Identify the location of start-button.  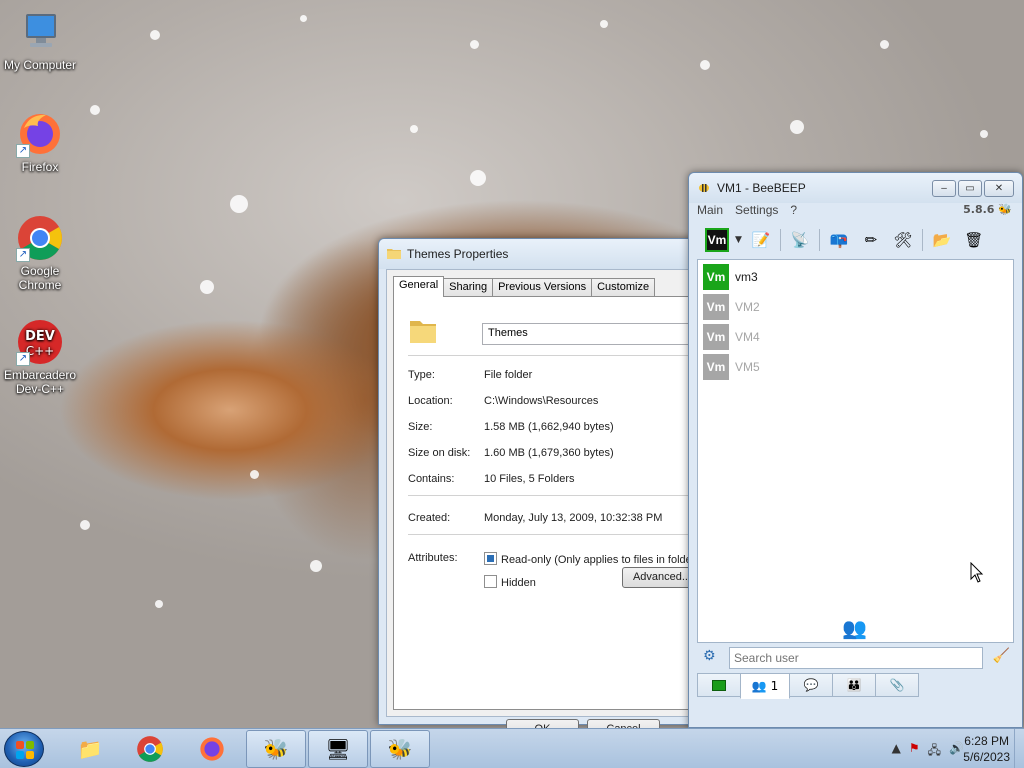
(24, 749).